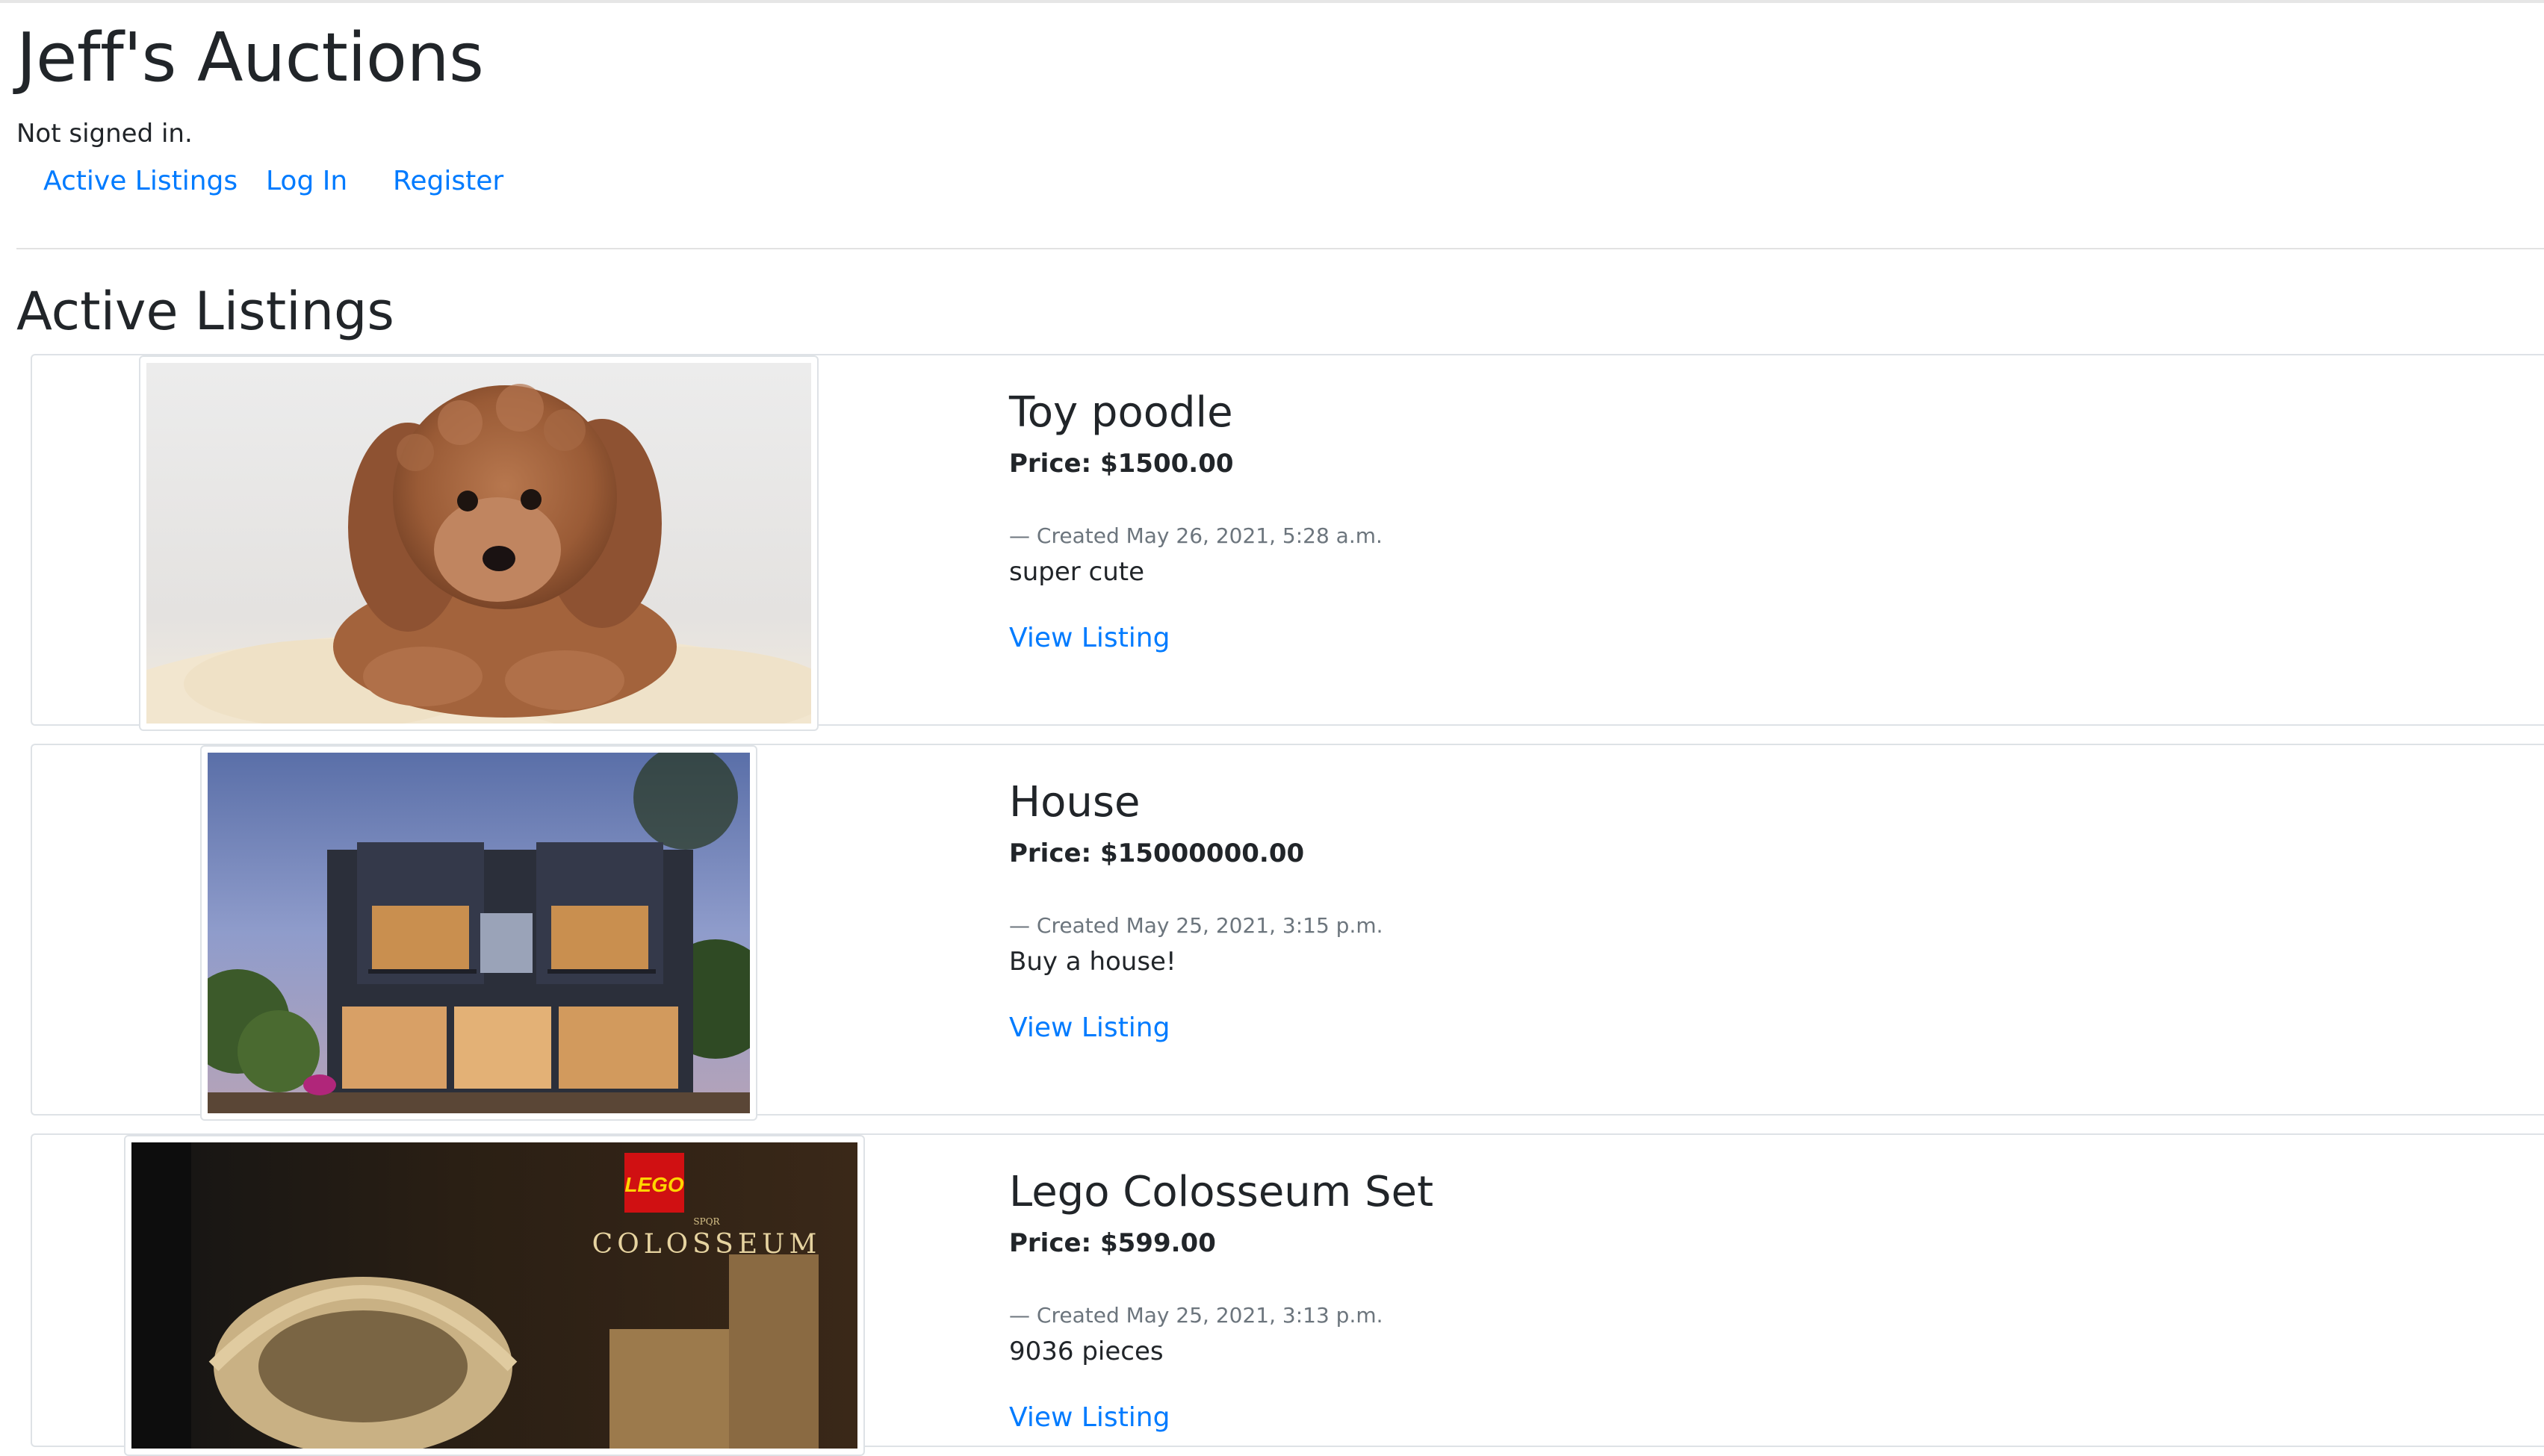  What do you see at coordinates (1272, 1) in the screenshot?
I see `top-border` at bounding box center [1272, 1].